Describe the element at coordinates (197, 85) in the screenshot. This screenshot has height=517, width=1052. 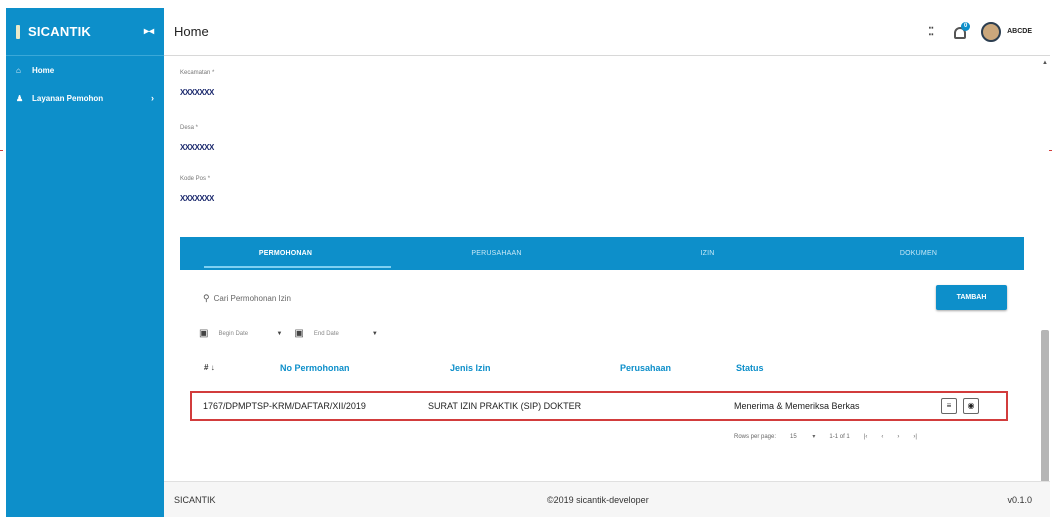
I see `field-kecamatan: Kecamatan * XXXXXXX` at that location.